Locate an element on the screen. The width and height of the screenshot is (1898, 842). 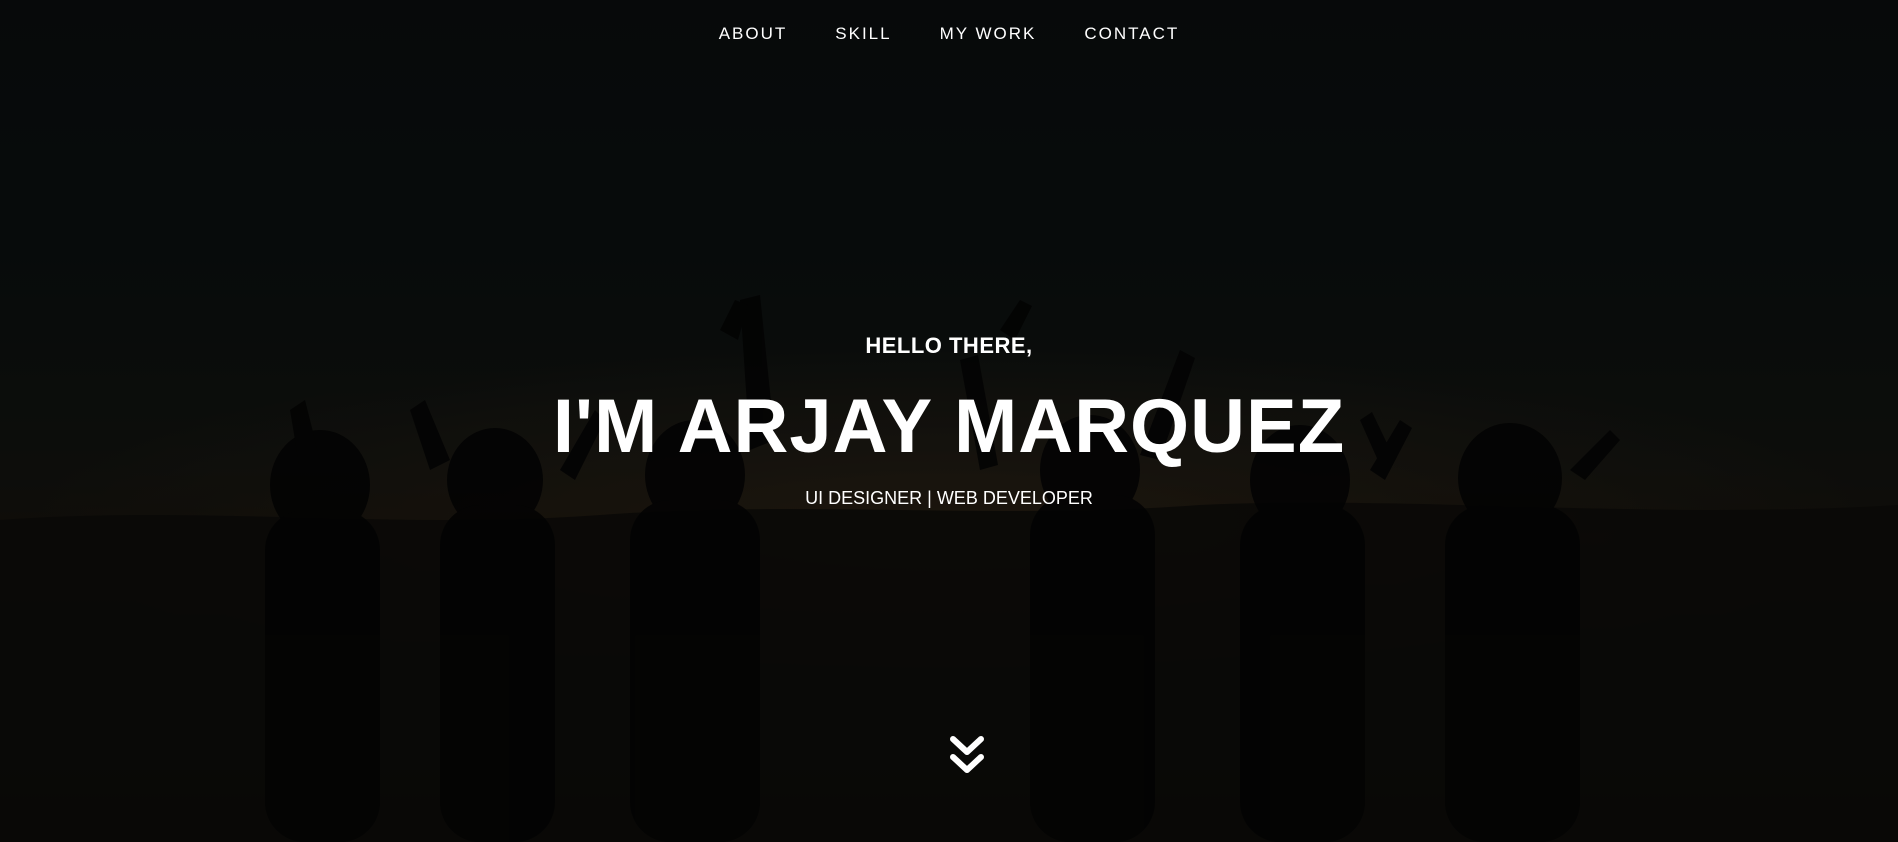
hero-name: I'M ARJAY MARQUEZ is located at coordinates (949, 426).